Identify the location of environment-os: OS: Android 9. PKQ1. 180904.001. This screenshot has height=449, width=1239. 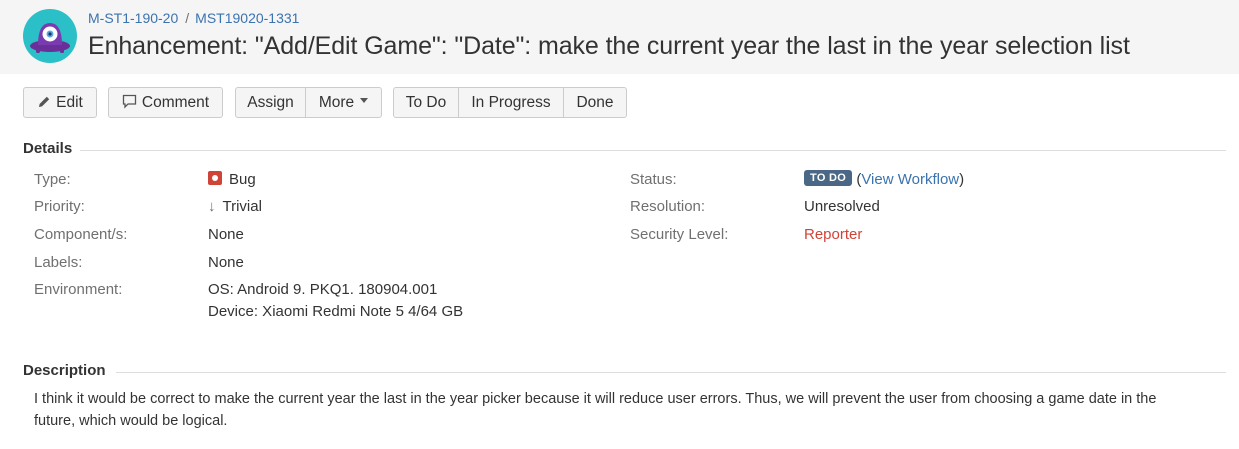
(323, 289).